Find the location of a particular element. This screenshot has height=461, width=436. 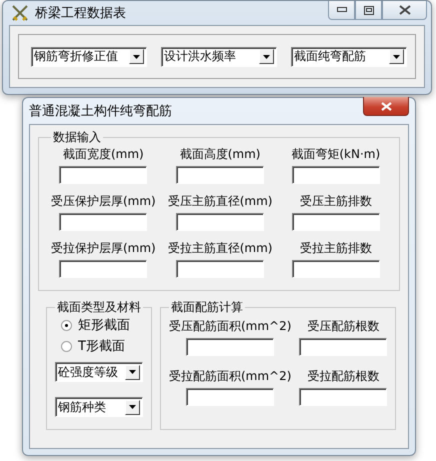

crossed-swords-icon is located at coordinates (20, 13).